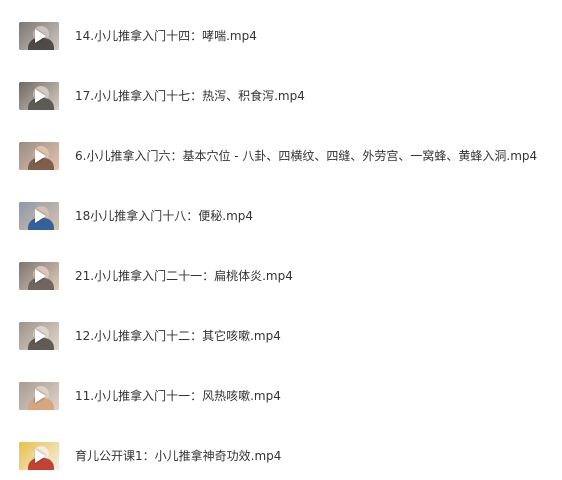 Image resolution: width=562 pixels, height=480 pixels. What do you see at coordinates (190, 96) in the screenshot?
I see `file-name: 17.小儿推拿入门十七：热泻、积食泻.mp4` at bounding box center [190, 96].